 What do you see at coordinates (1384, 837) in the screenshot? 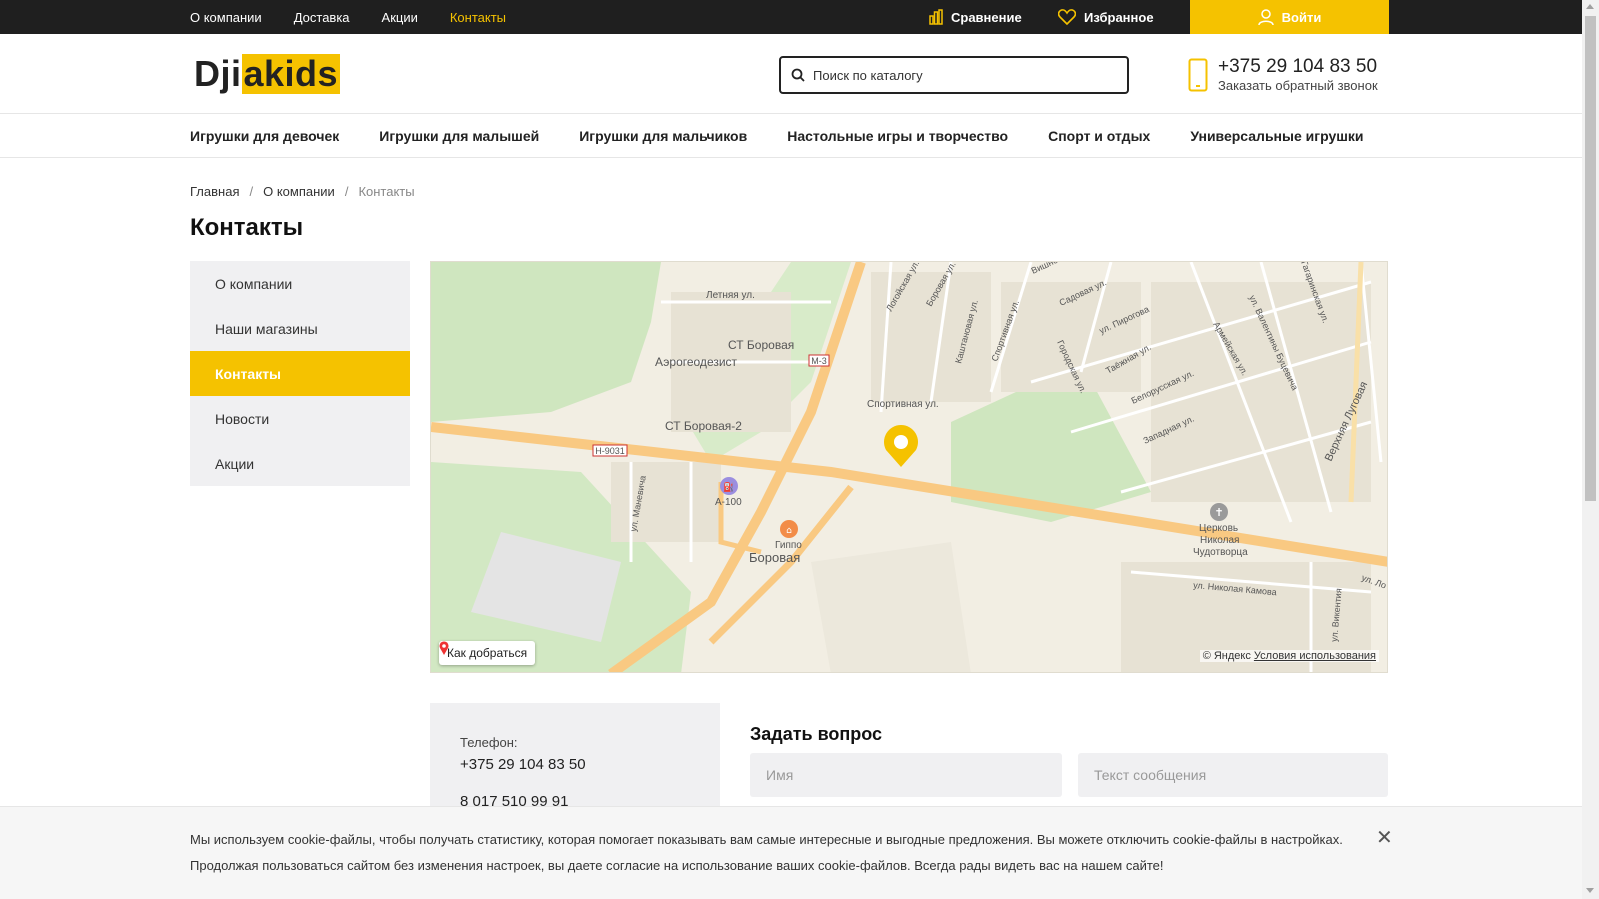
I see `close-icon: ✕` at bounding box center [1384, 837].